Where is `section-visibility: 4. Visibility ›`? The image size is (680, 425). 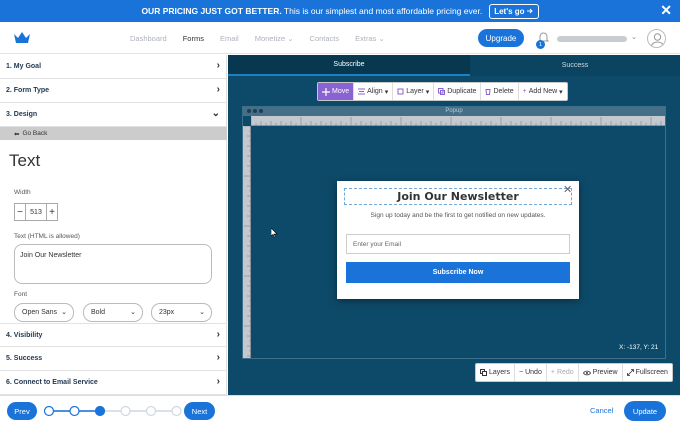 section-visibility: 4. Visibility › is located at coordinates (113, 335).